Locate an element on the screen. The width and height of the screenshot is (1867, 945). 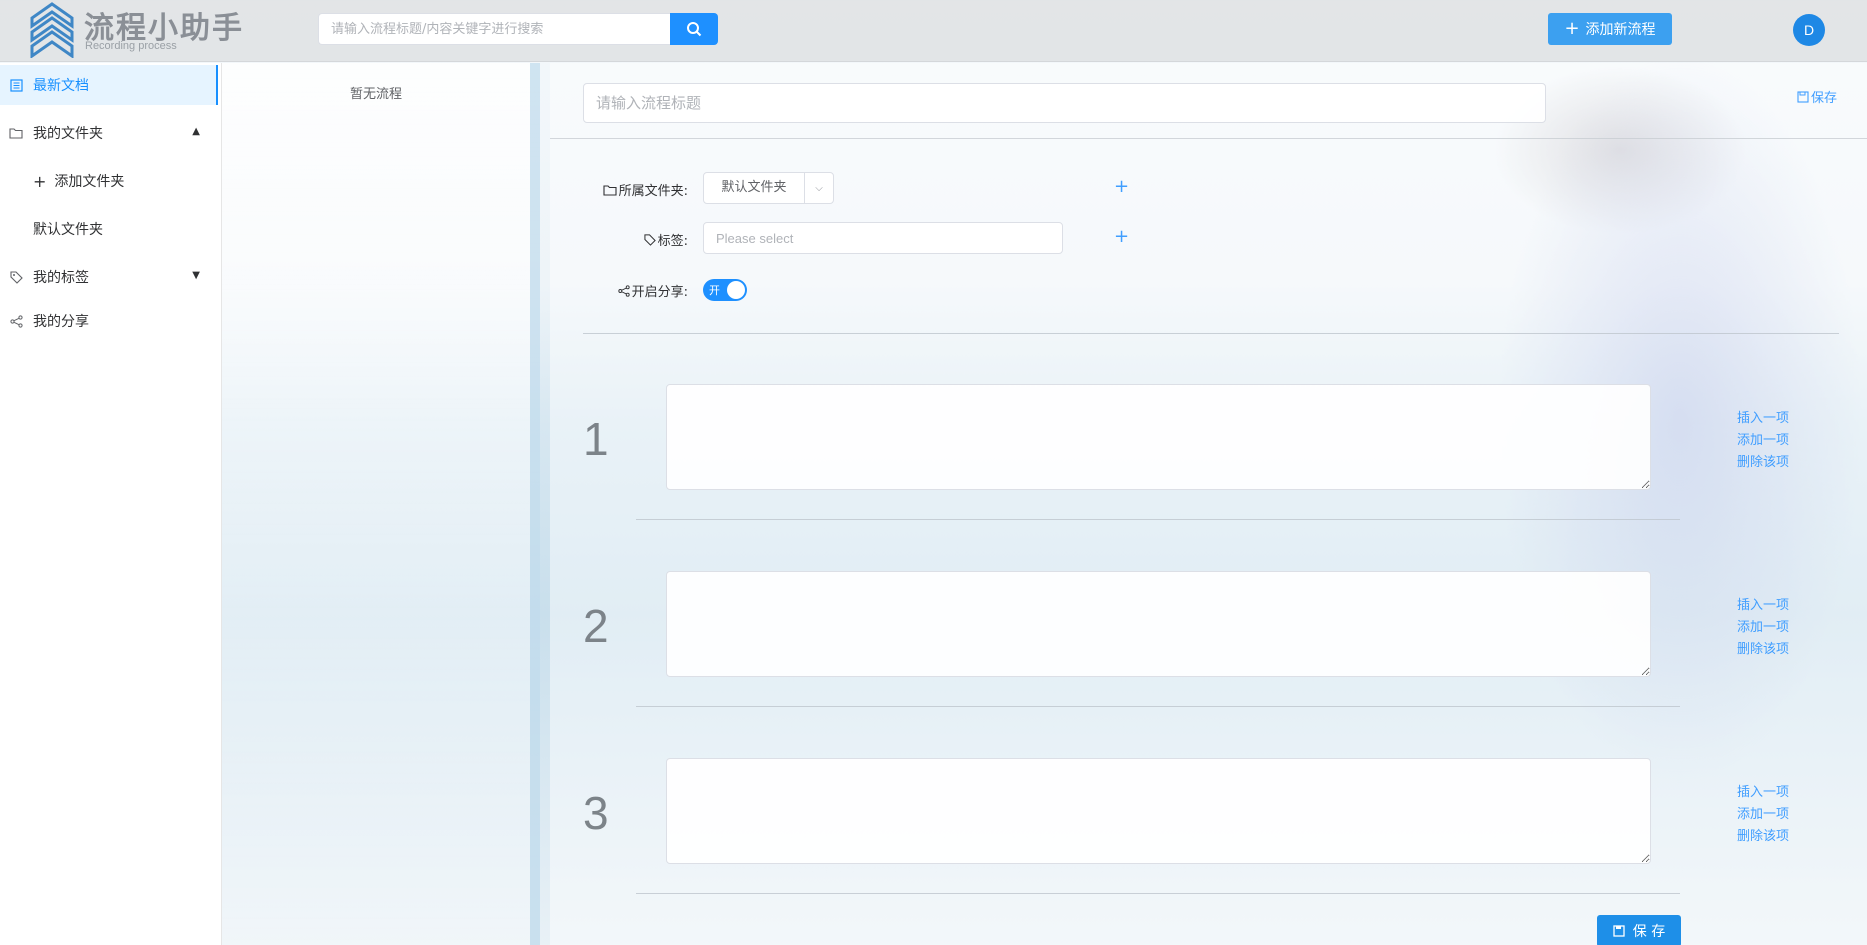
step-number: 1 is located at coordinates (596, 439).